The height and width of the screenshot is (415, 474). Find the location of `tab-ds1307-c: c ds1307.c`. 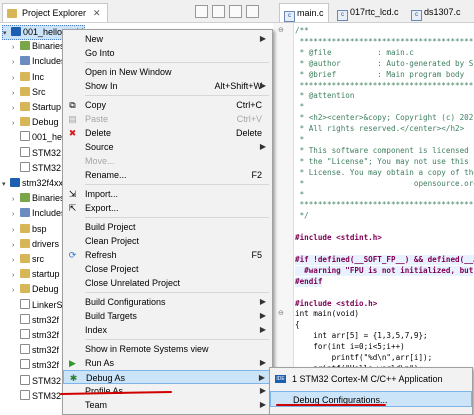

tab-ds1307-c: c ds1307.c is located at coordinates (436, 12).